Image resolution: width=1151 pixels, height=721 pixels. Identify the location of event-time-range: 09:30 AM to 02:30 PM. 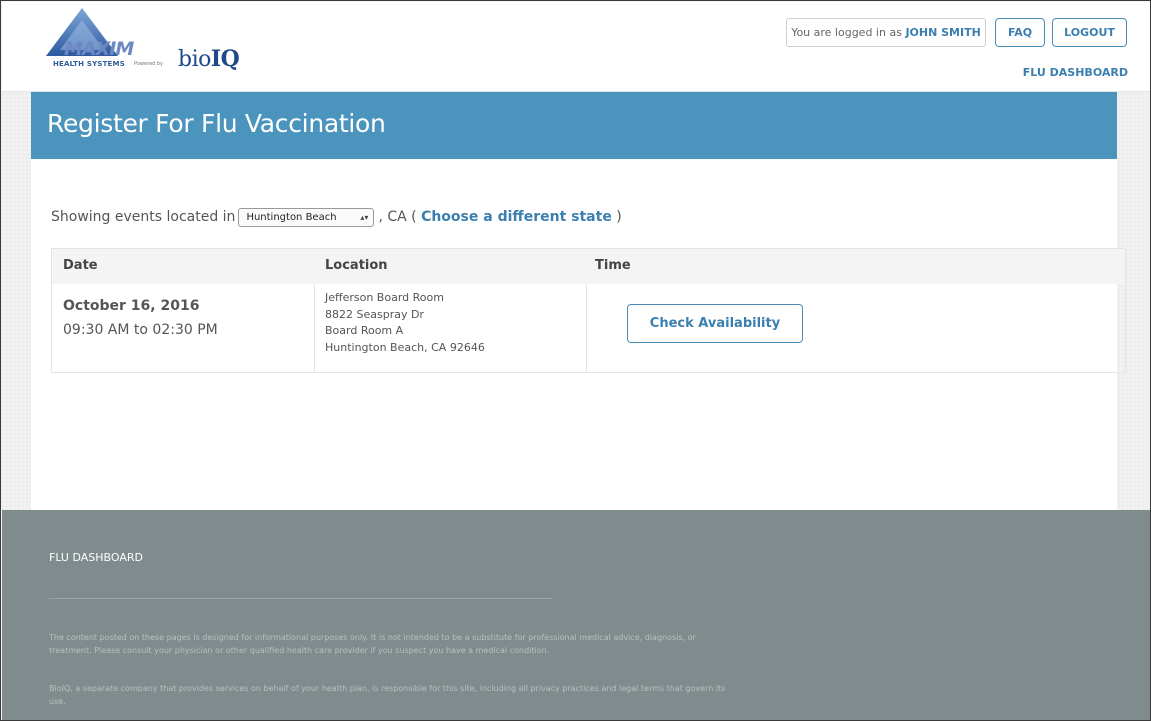
(140, 330).